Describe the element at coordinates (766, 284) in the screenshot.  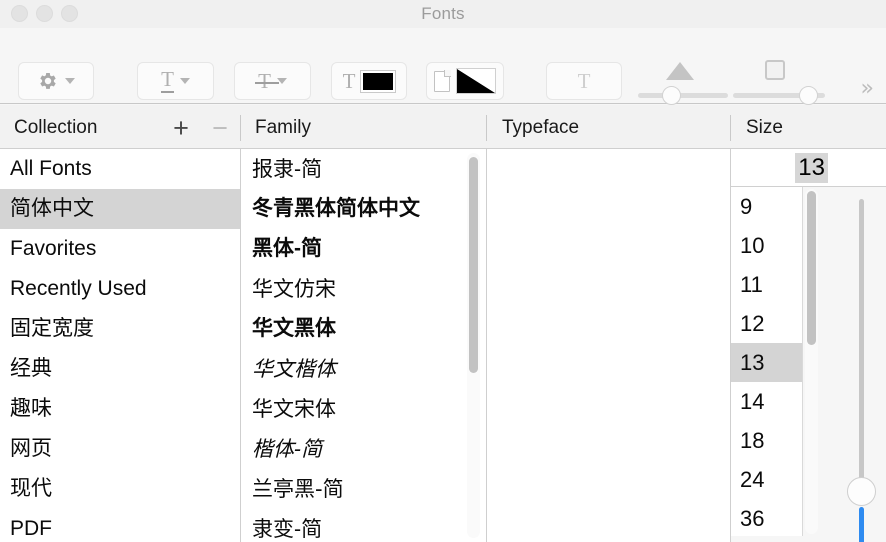
I see `size-list-item: 11` at that location.